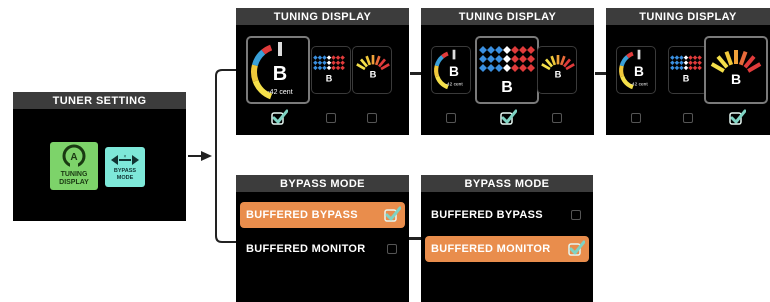 This screenshot has width=770, height=302. What do you see at coordinates (415, 238) in the screenshot?
I see `connector-line` at bounding box center [415, 238].